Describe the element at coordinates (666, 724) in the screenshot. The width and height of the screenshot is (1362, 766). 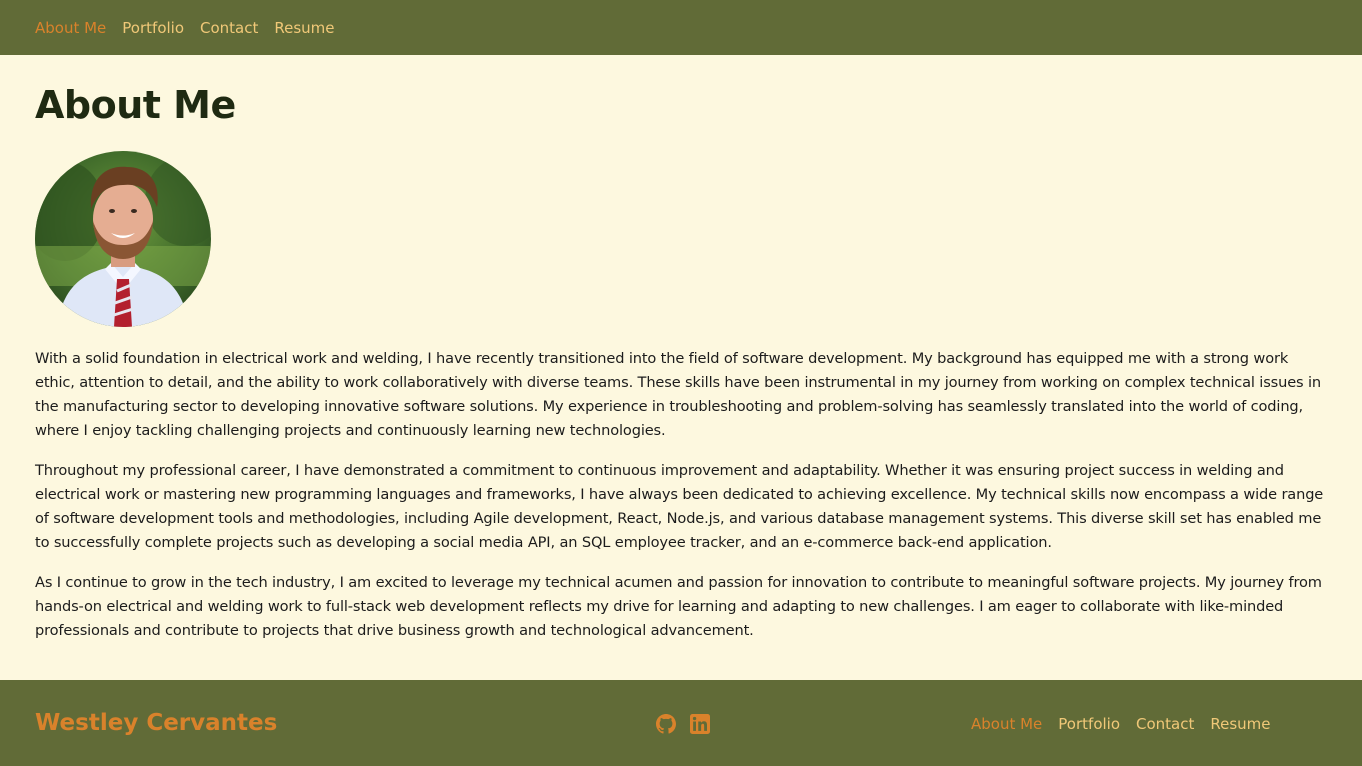
I see `github-icon` at that location.